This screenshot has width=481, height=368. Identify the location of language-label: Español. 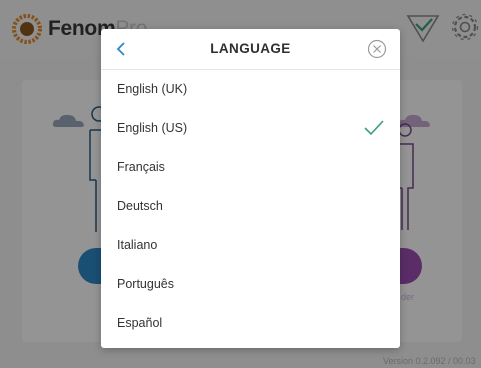
(140, 323).